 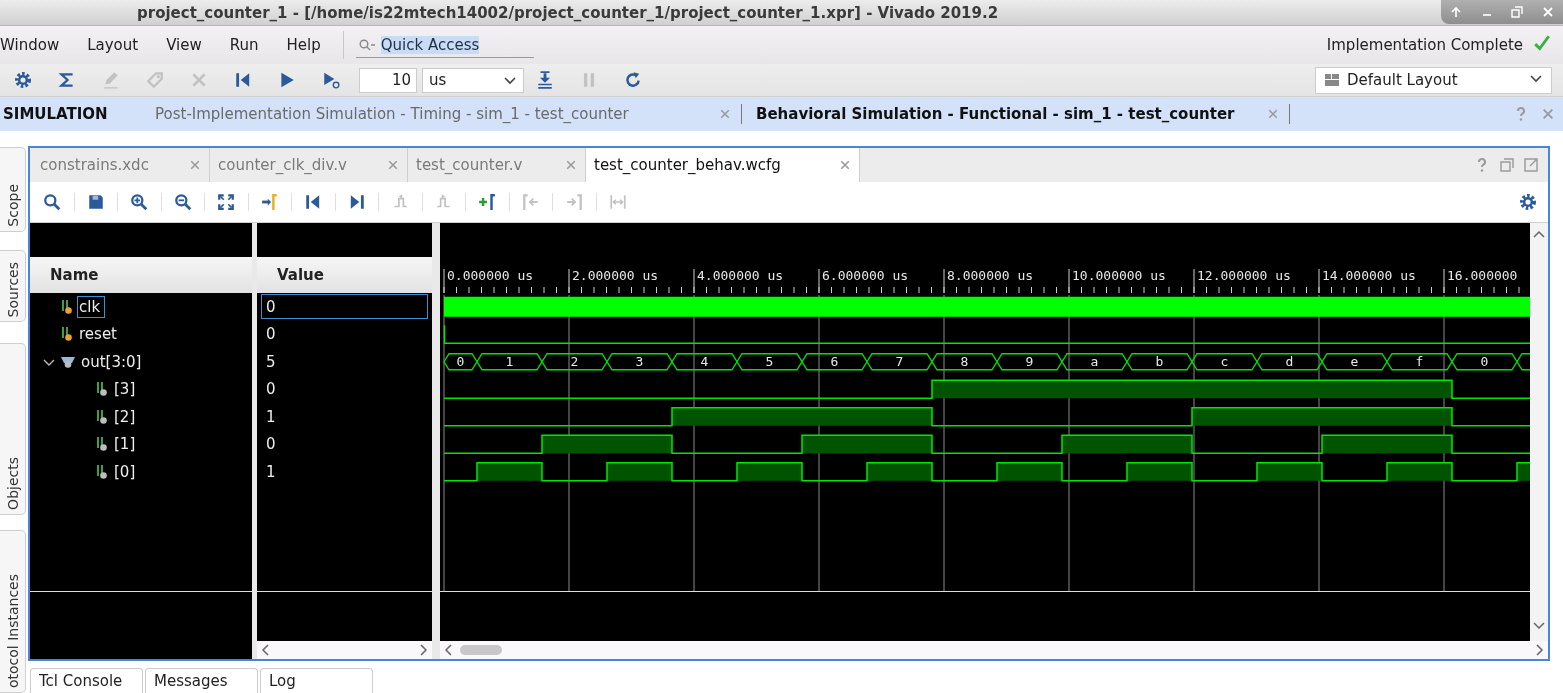 I want to click on bus-value: e, so click(x=1354, y=362).